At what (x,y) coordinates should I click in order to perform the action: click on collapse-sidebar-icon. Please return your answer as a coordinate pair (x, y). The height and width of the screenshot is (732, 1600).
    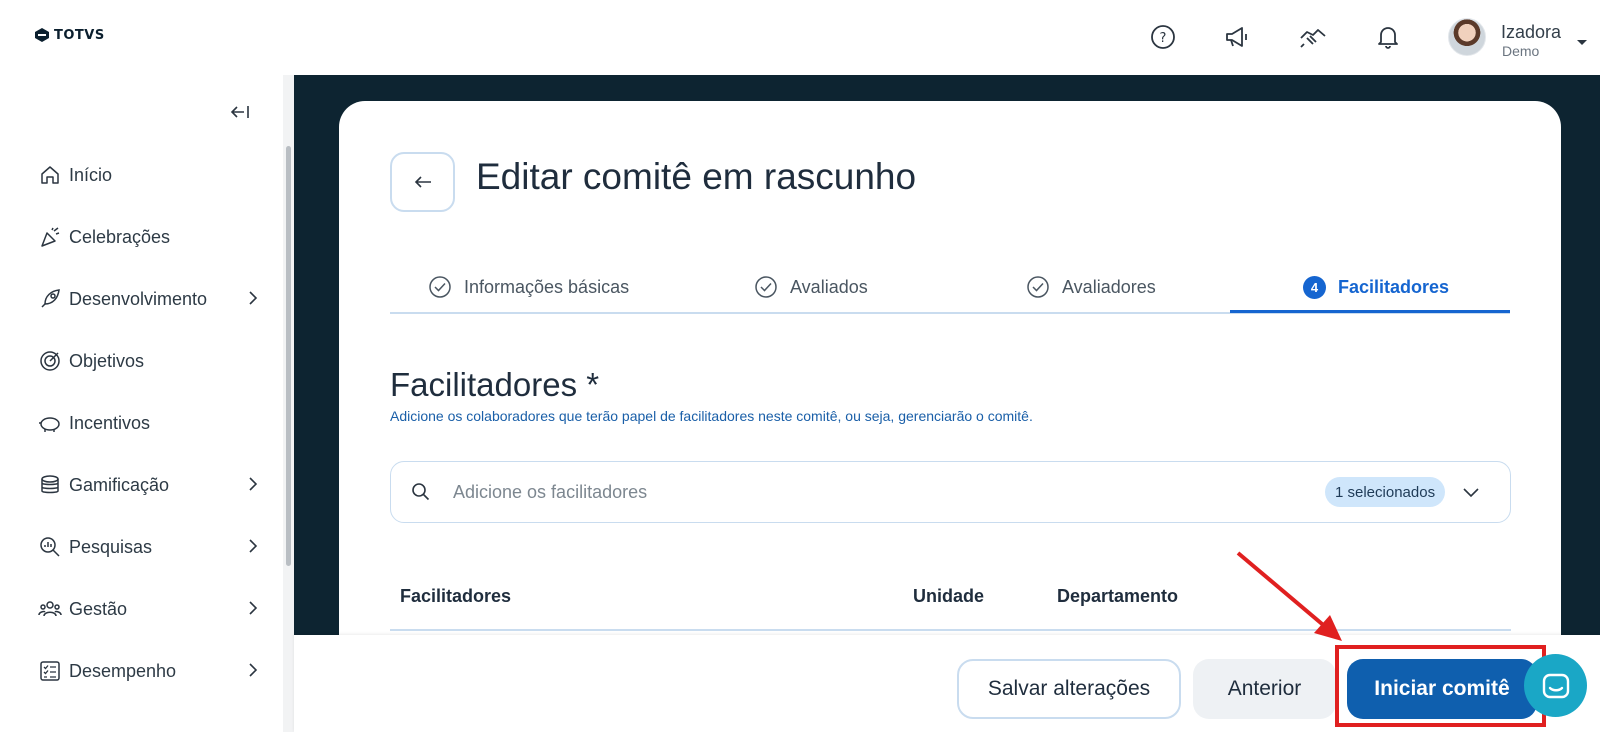
    Looking at the image, I should click on (240, 112).